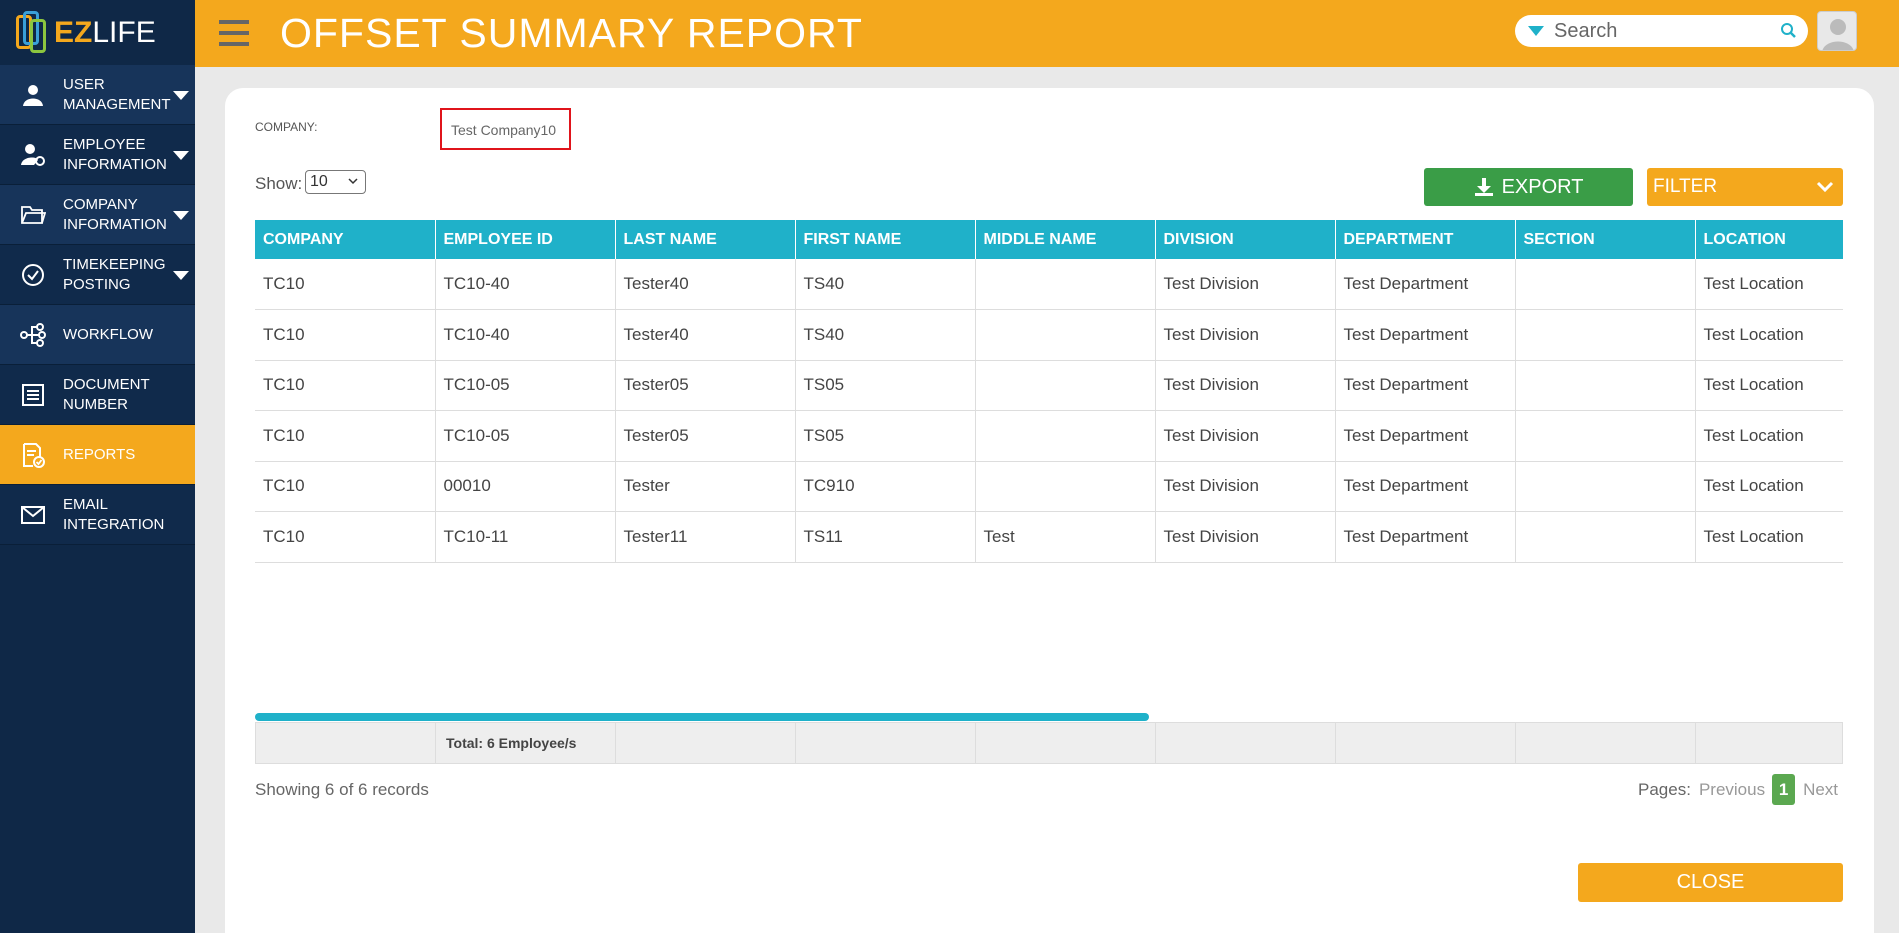 This screenshot has height=933, width=1899. What do you see at coordinates (1605, 239) in the screenshot?
I see `column-header: SECTION` at bounding box center [1605, 239].